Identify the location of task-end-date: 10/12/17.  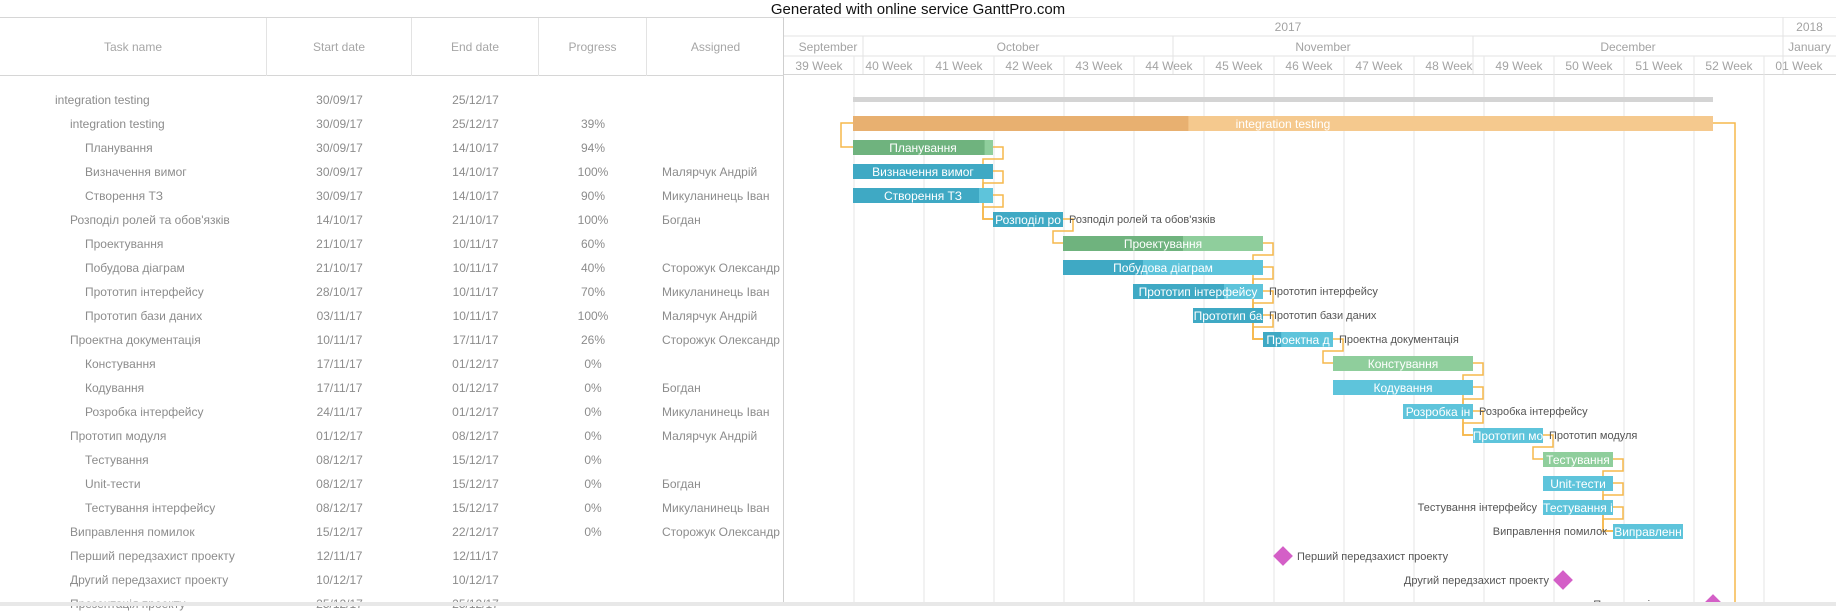
(475, 580).